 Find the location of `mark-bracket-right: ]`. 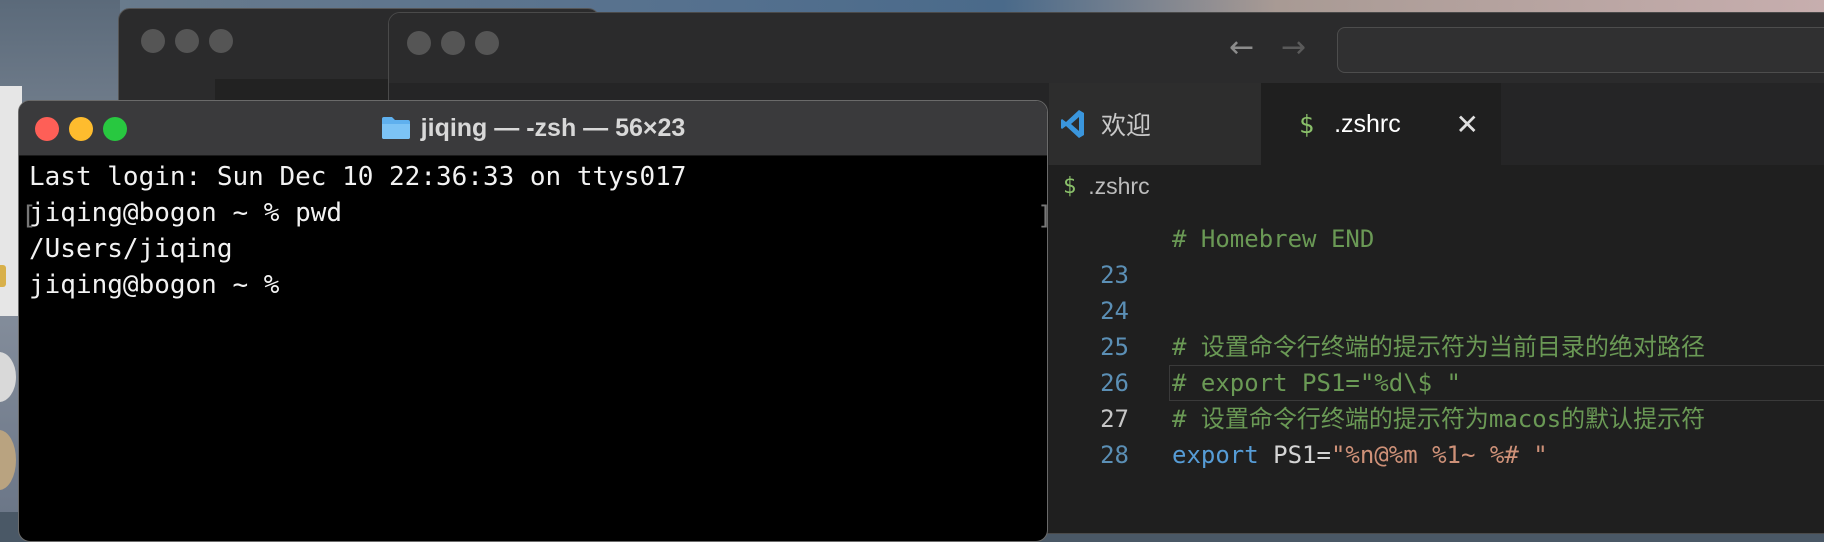

mark-bracket-right: ] is located at coordinates (1042, 216).